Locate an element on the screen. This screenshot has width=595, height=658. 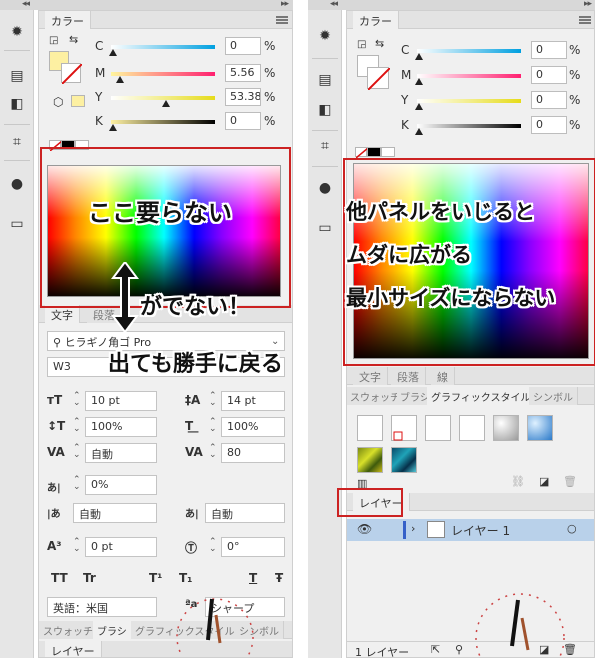
rotation-field: 0° is located at coordinates (253, 547).